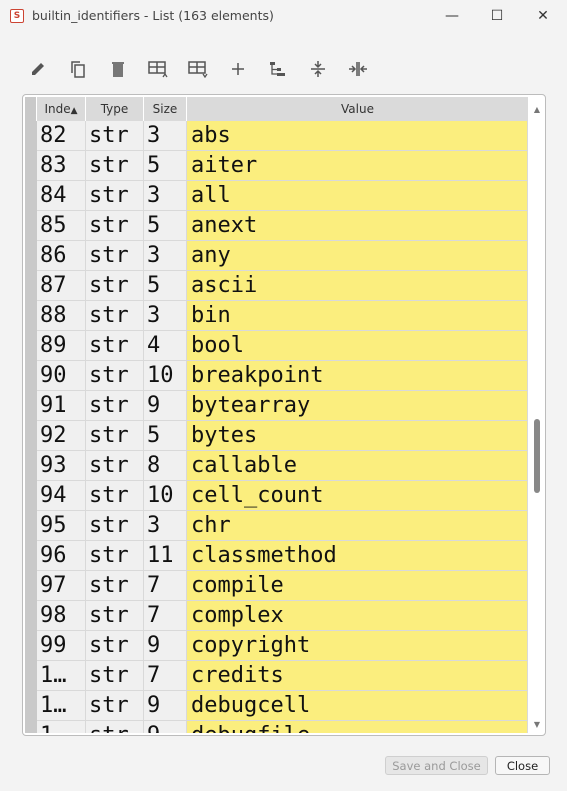  I want to click on index-cell: 82, so click(61, 136).